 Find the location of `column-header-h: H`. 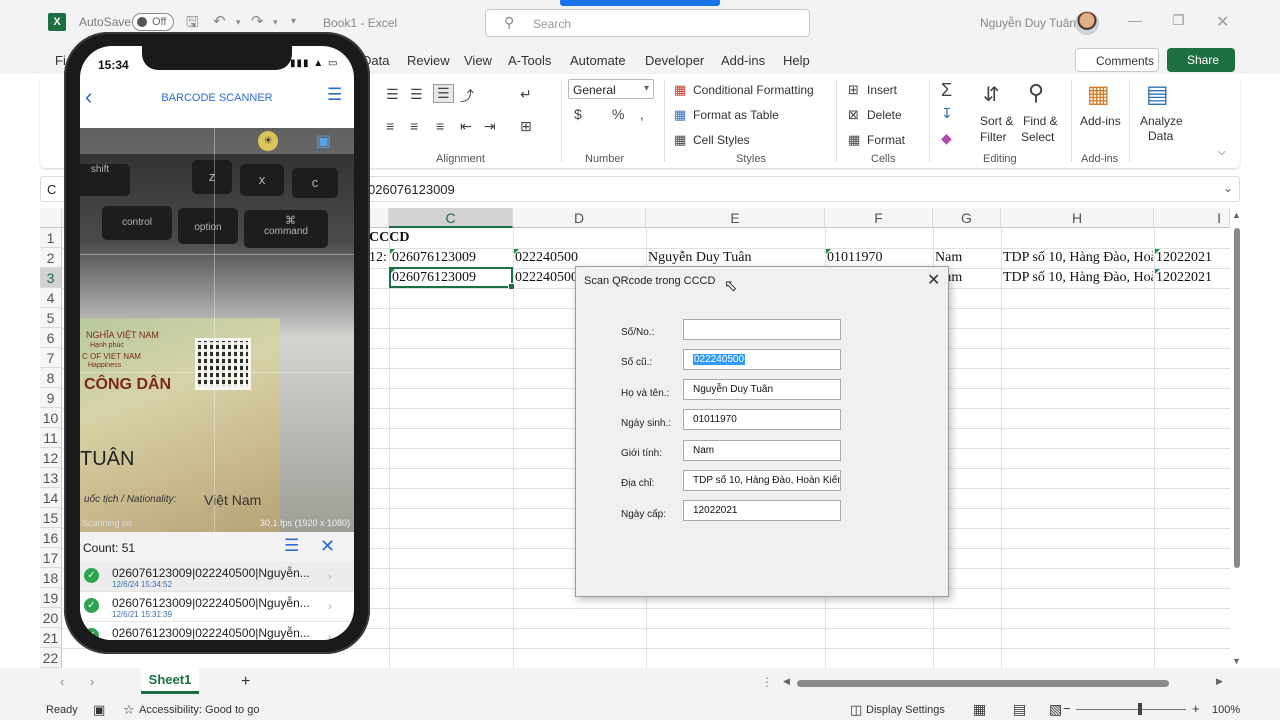

column-header-h: H is located at coordinates (1077, 218).